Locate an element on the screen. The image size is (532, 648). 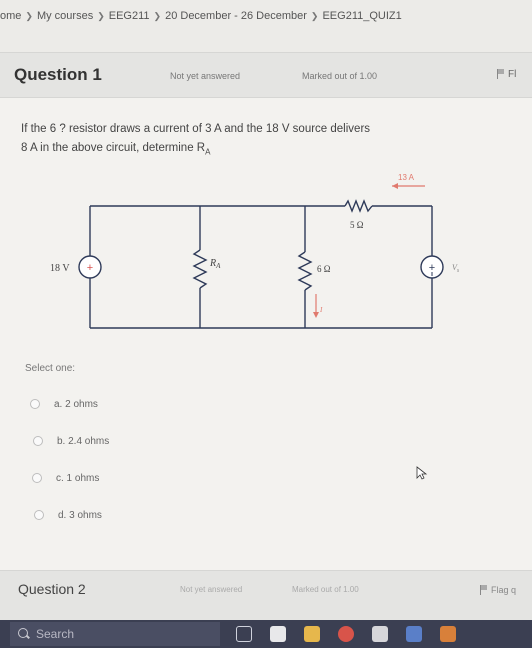
breadcrumb-course: EEG211 is located at coordinates (129, 16).